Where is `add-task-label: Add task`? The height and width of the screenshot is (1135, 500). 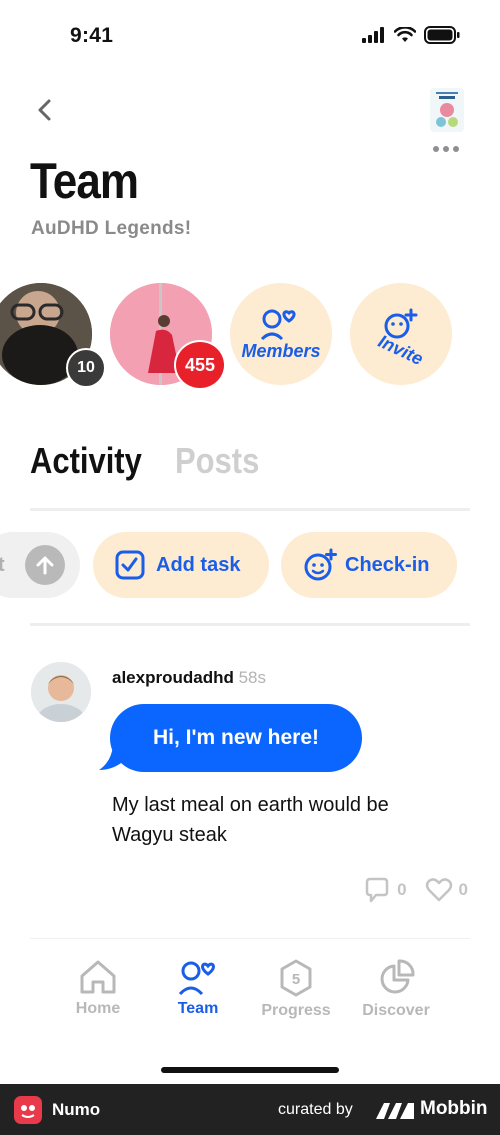
add-task-label: Add task is located at coordinates (198, 564).